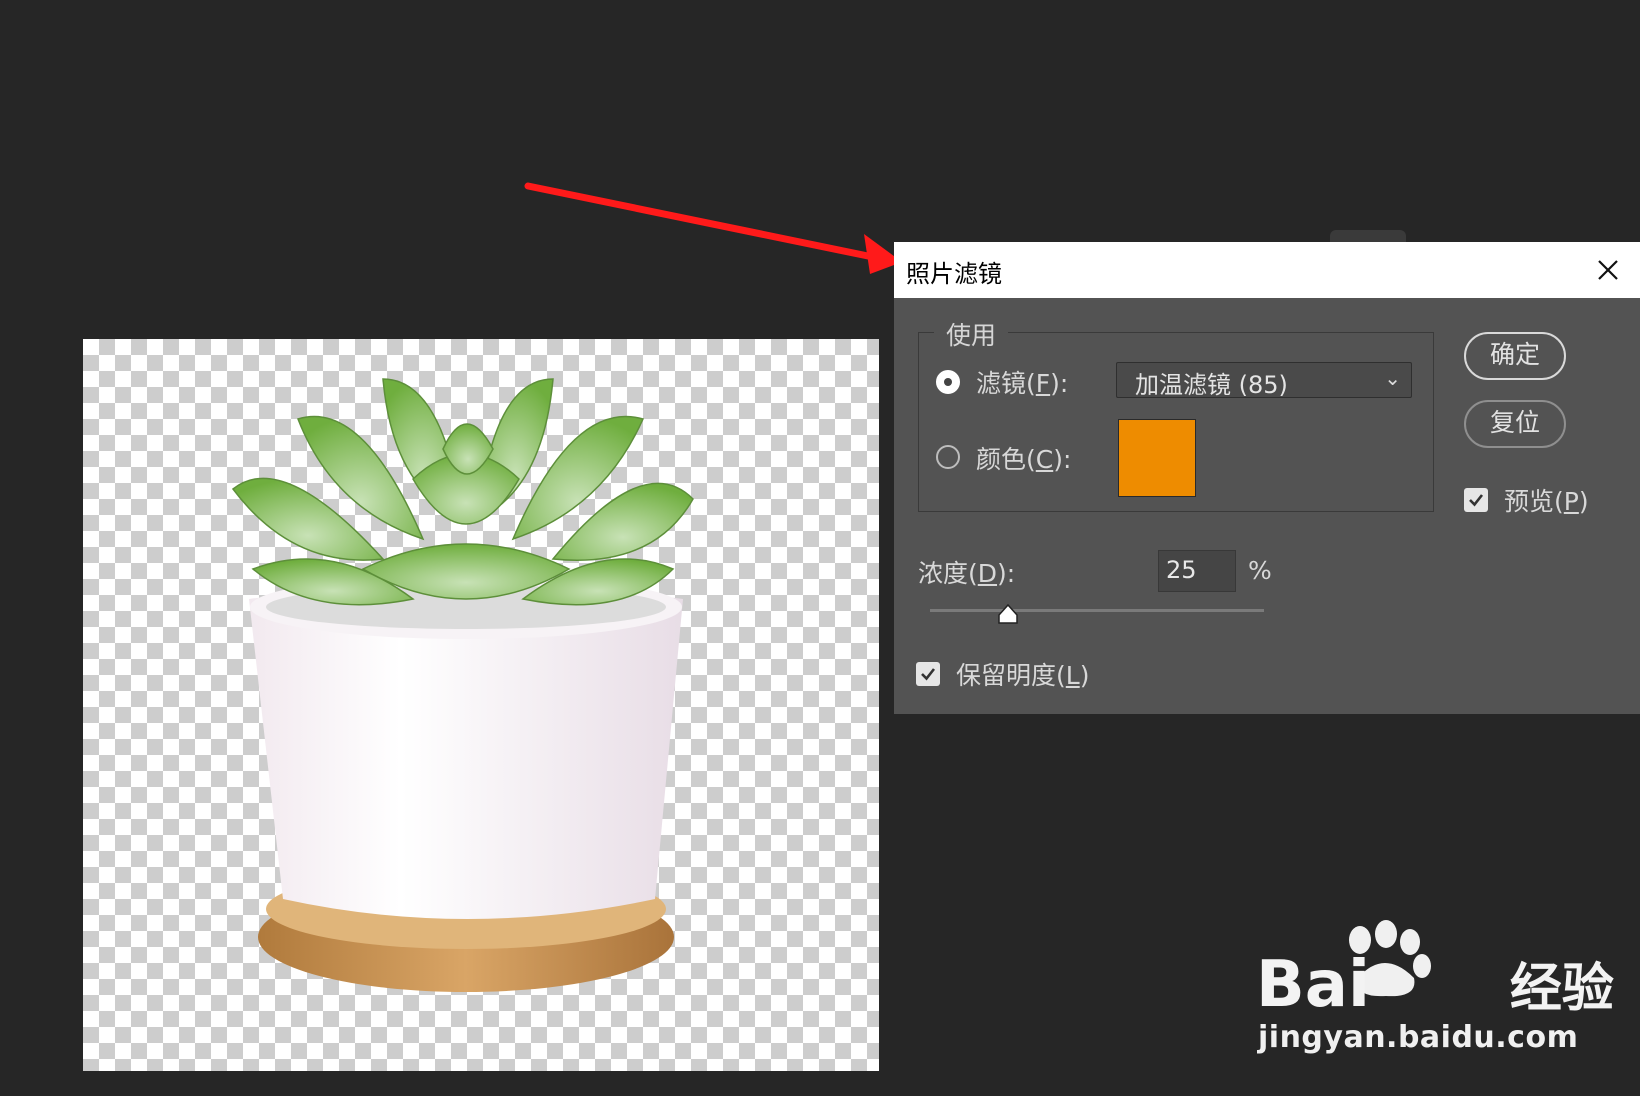 The width and height of the screenshot is (1640, 1096). Describe the element at coordinates (1267, 270) in the screenshot. I see `dialog-titlebar: 照片滤镜` at that location.